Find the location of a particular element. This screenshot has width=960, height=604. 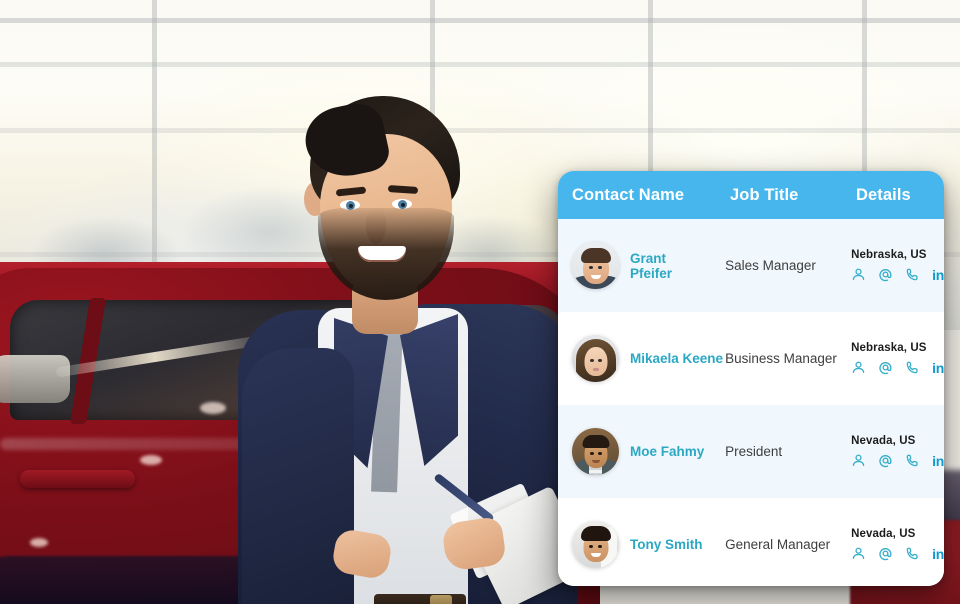

contact-name-cell: Grant Pfeifer is located at coordinates (648, 265).